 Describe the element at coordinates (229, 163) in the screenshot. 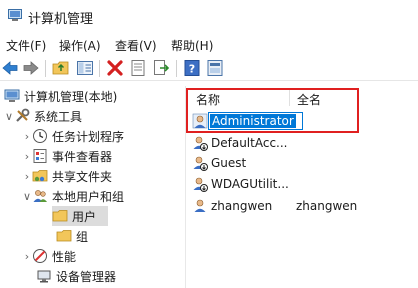

I see `row-name: Guest` at that location.